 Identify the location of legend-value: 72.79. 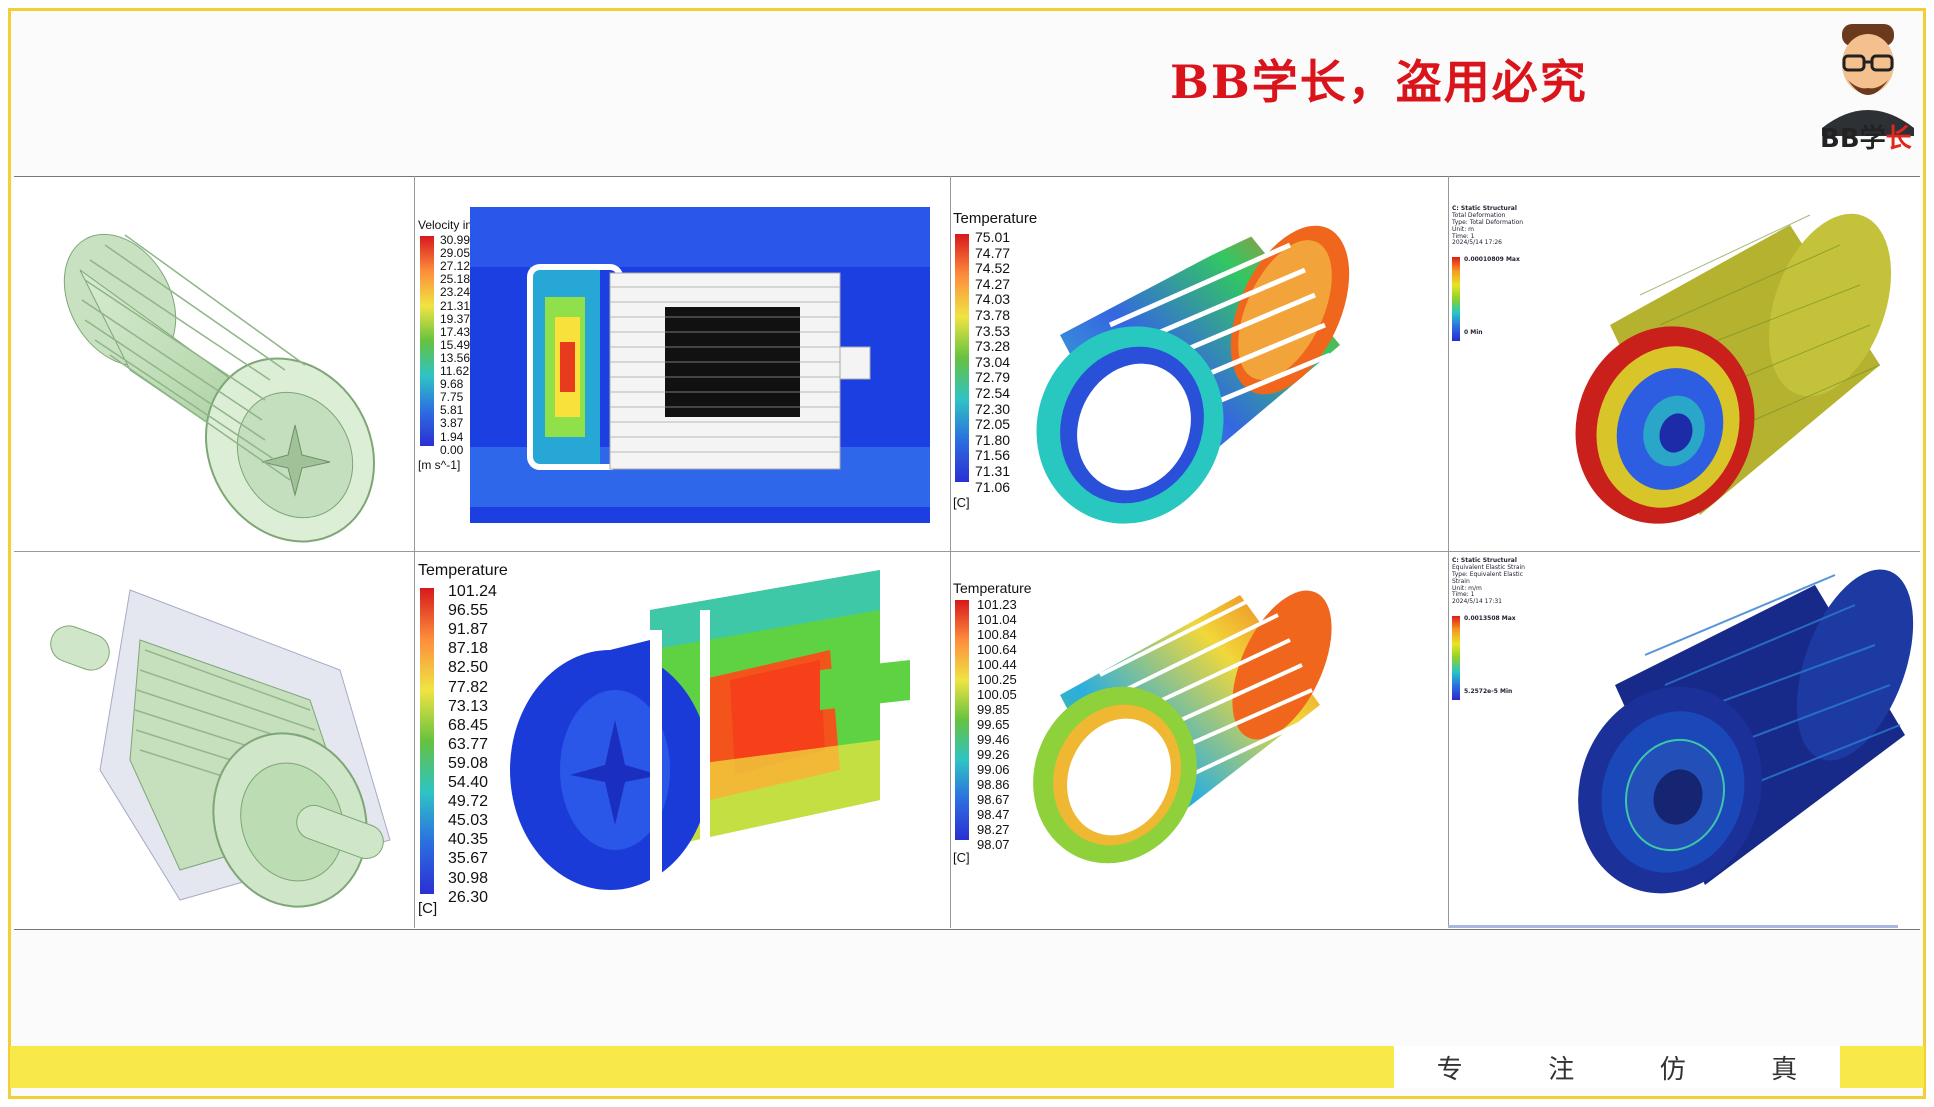
(993, 377).